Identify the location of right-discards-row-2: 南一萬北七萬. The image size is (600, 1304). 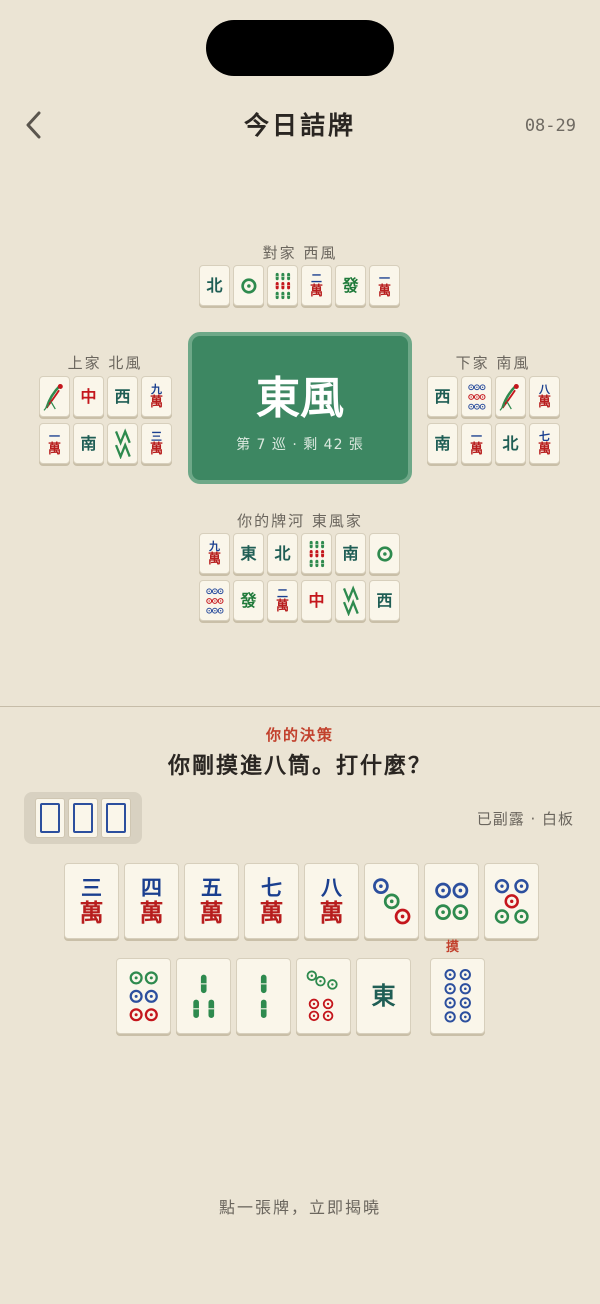
(493, 443).